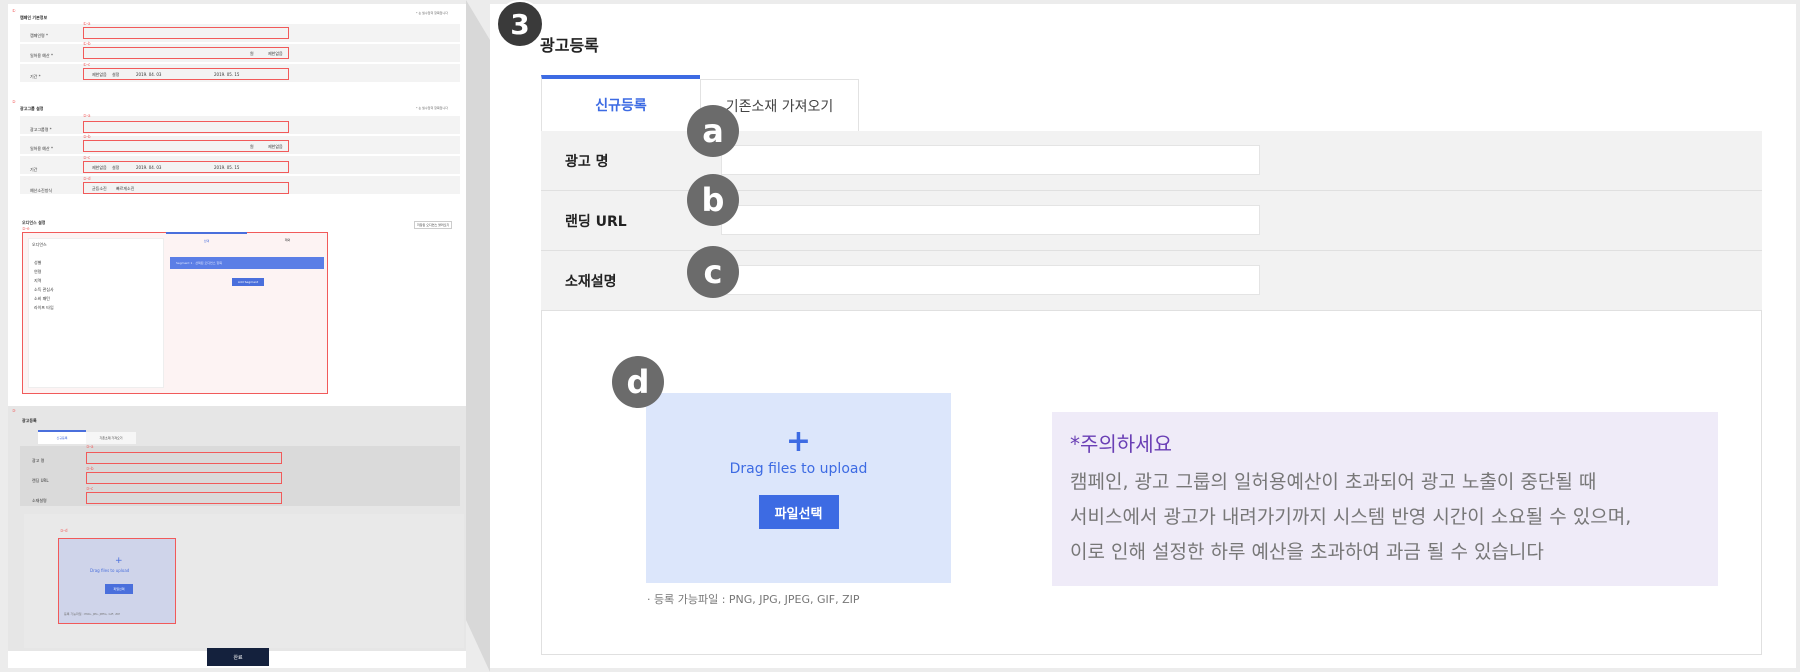 This screenshot has width=1800, height=672. Describe the element at coordinates (90, 468) in the screenshot. I see `tag: ③-b` at that location.